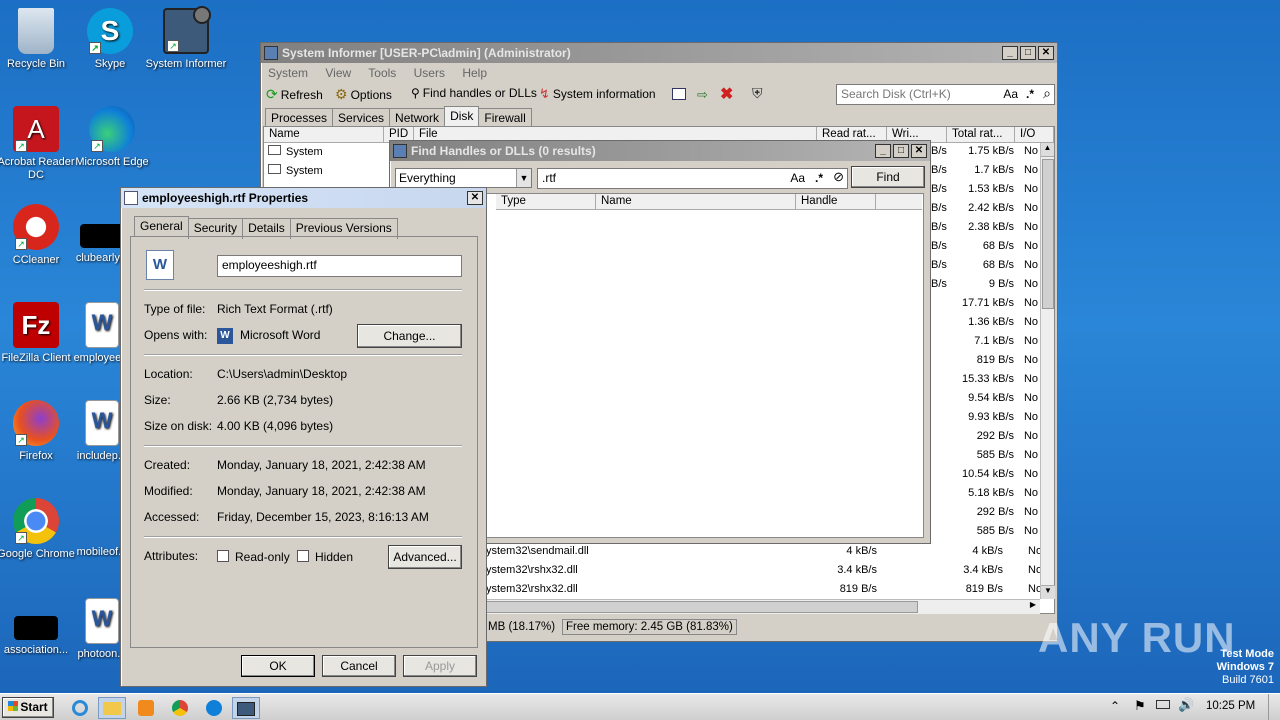 The height and width of the screenshot is (720, 1280). What do you see at coordinates (338, 73) in the screenshot?
I see `menu-view: View` at bounding box center [338, 73].